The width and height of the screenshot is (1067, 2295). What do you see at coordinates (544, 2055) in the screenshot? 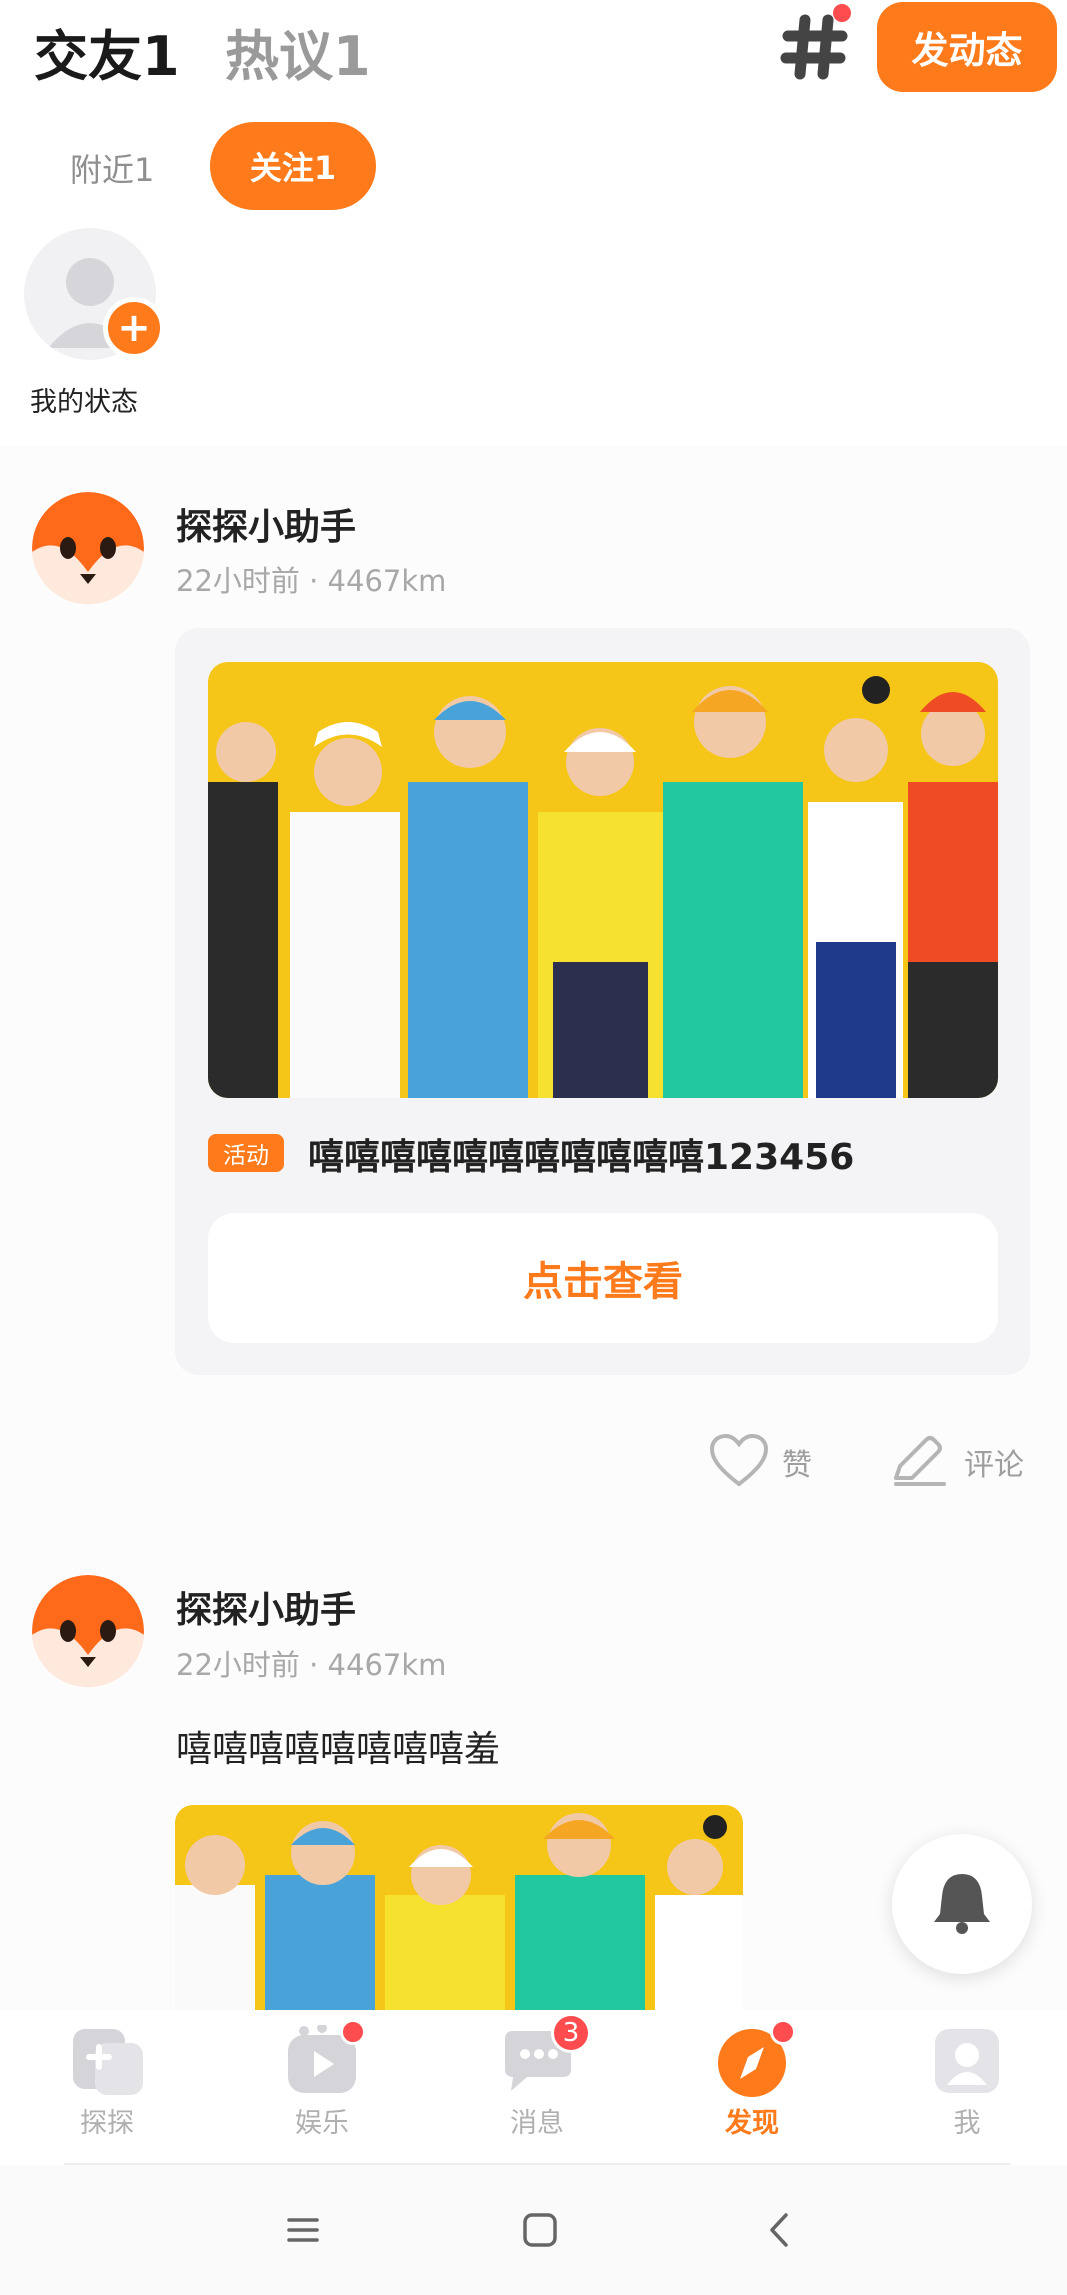
I see `message-icon: 3` at bounding box center [544, 2055].